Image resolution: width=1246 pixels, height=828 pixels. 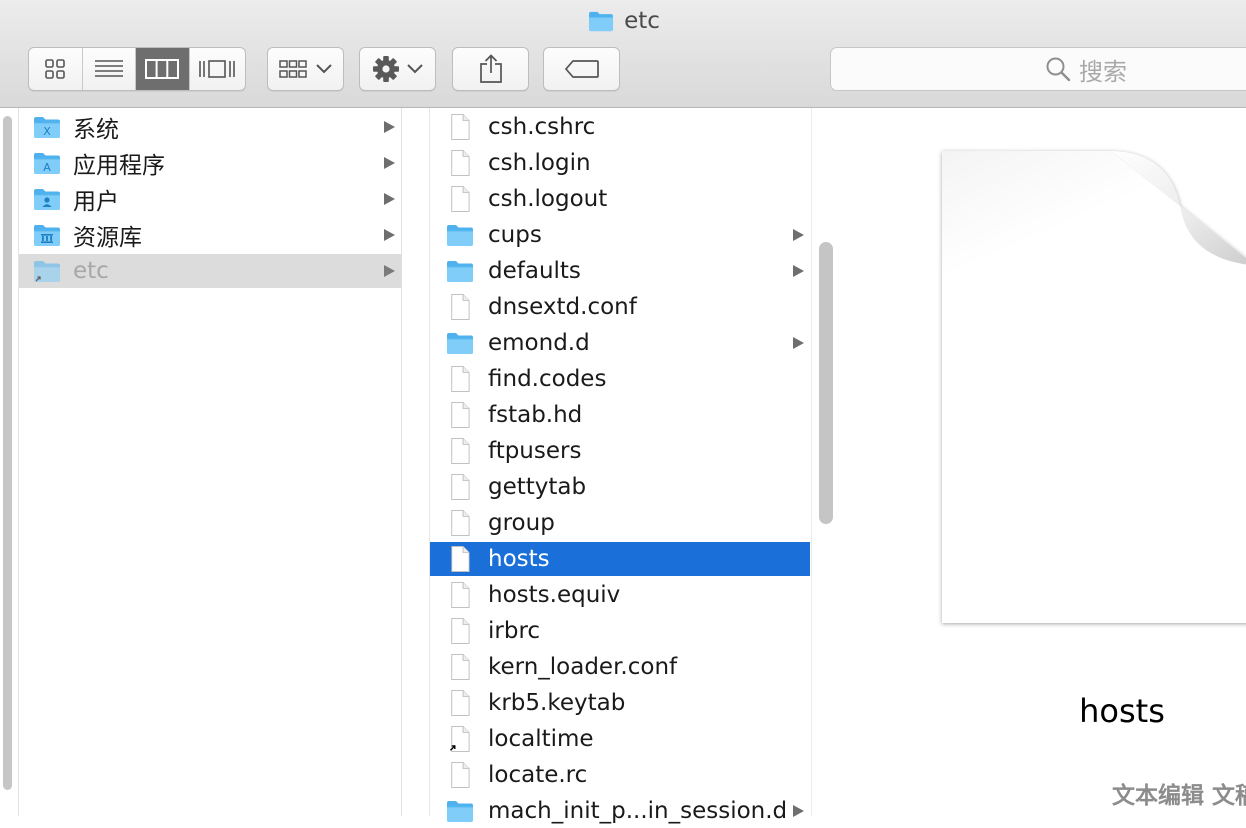 What do you see at coordinates (557, 703) in the screenshot?
I see `file-item-label: krb5.keytab` at bounding box center [557, 703].